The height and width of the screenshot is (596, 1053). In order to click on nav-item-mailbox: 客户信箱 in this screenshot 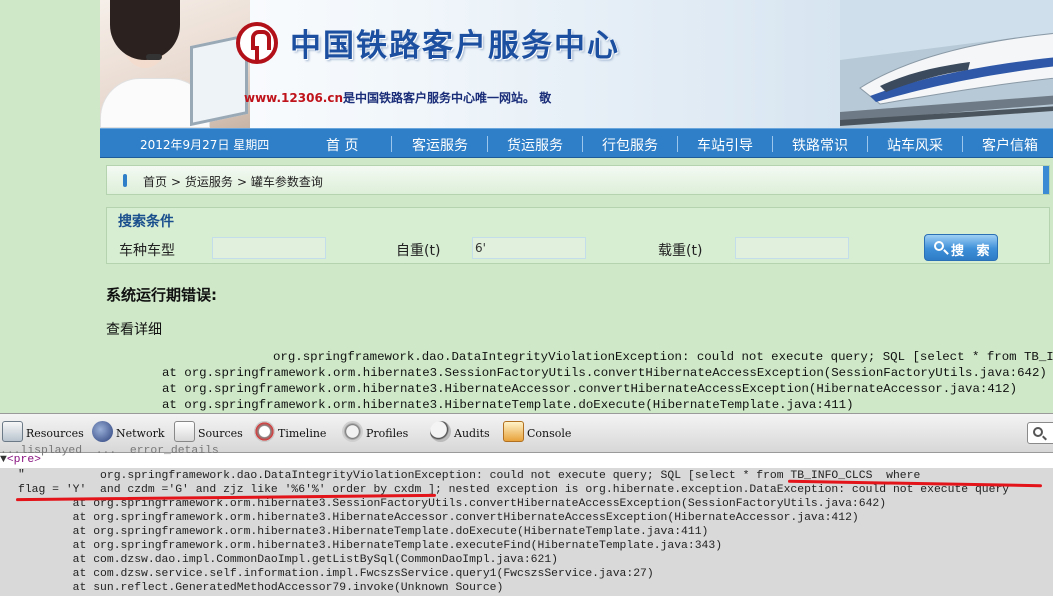, I will do `click(1010, 145)`.